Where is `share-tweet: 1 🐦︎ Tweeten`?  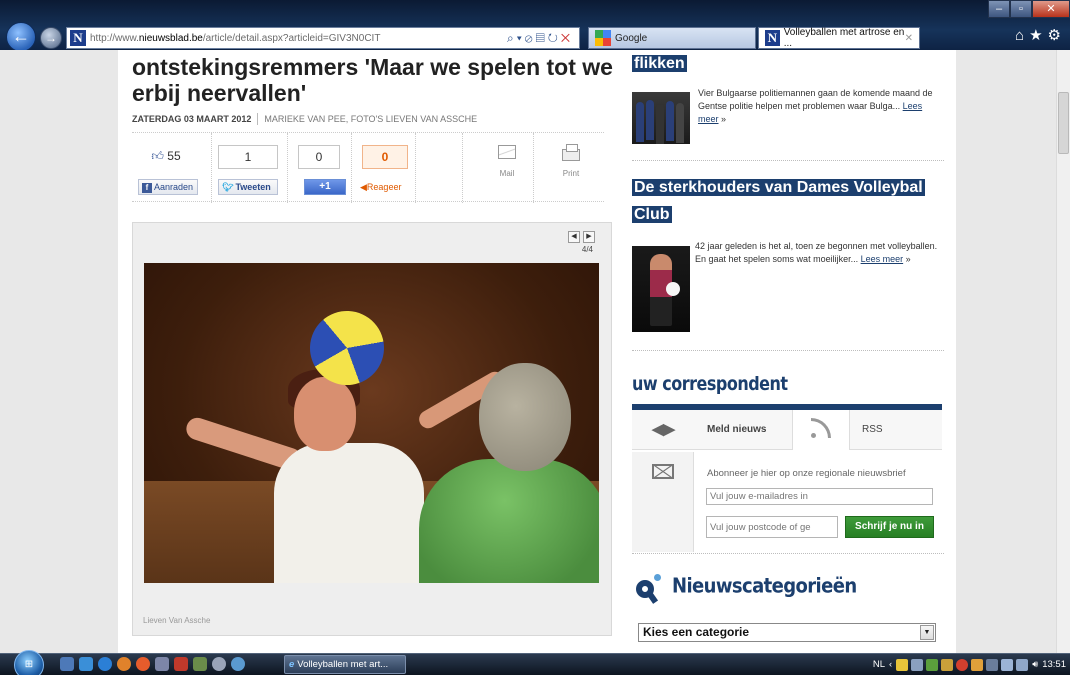
share-tweet: 1 🐦︎ Tweeten is located at coordinates (250, 168).